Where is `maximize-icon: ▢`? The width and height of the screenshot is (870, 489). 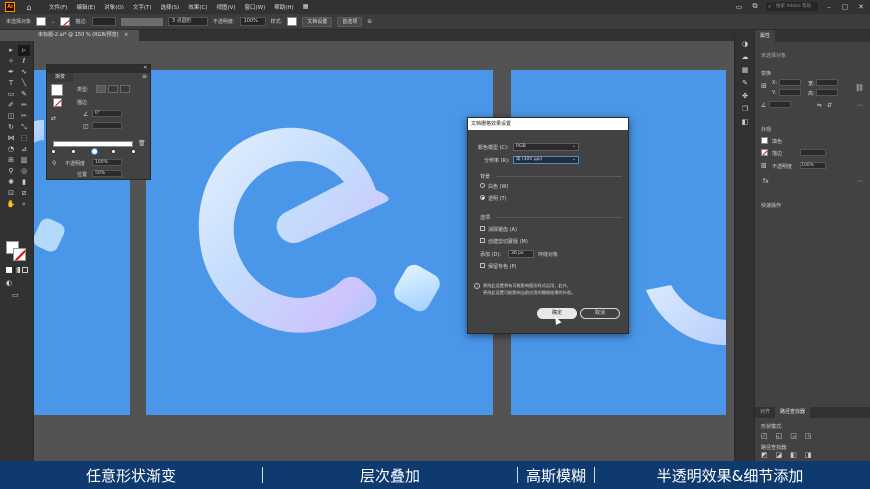
maximize-icon: ▢ is located at coordinates (845, 7).